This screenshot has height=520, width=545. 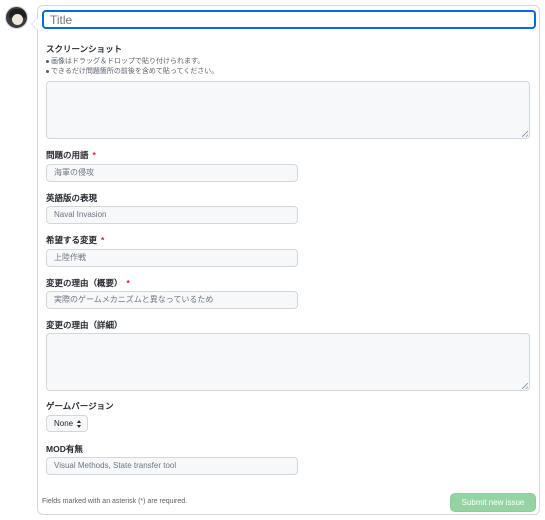 What do you see at coordinates (64, 449) in the screenshot?
I see `mods-label: MOD有無` at bounding box center [64, 449].